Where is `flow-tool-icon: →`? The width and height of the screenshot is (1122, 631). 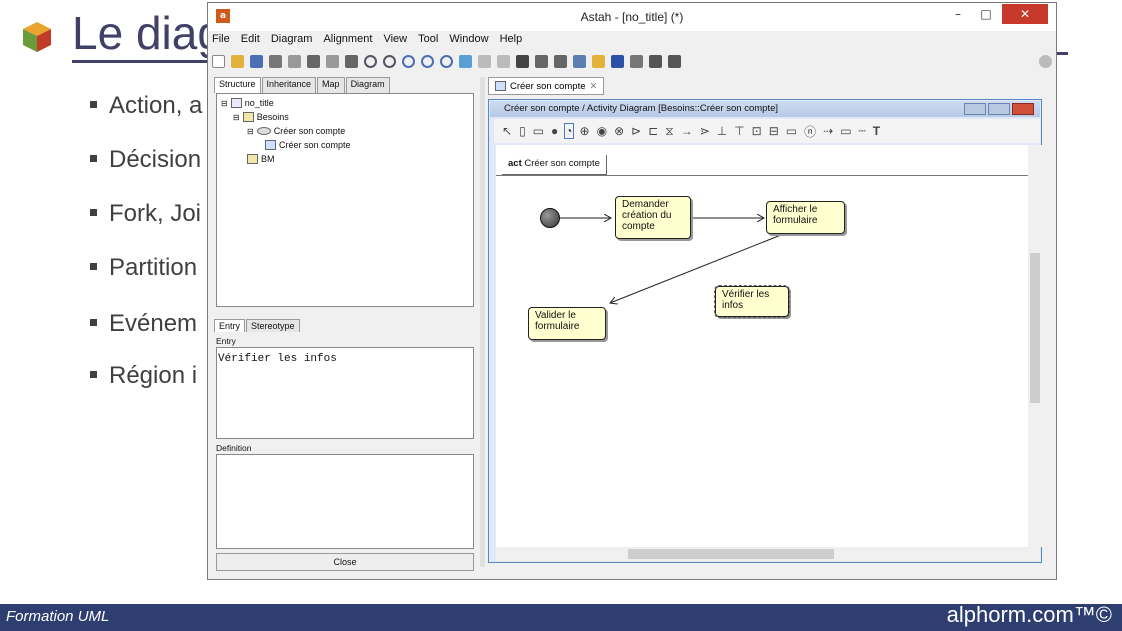 flow-tool-icon: → is located at coordinates (687, 131).